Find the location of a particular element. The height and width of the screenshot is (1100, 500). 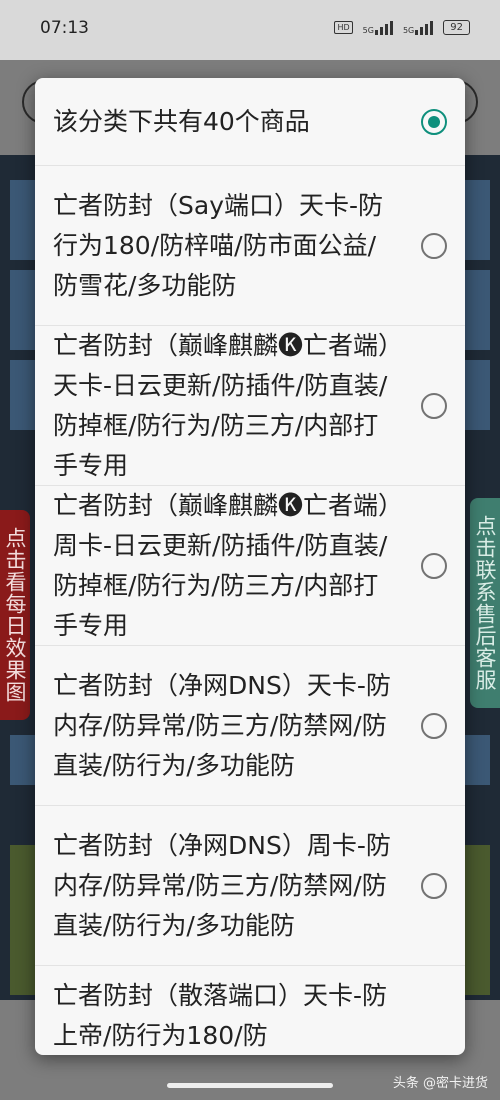

status-icons: HD 5G 5G 92 is located at coordinates (402, 27).